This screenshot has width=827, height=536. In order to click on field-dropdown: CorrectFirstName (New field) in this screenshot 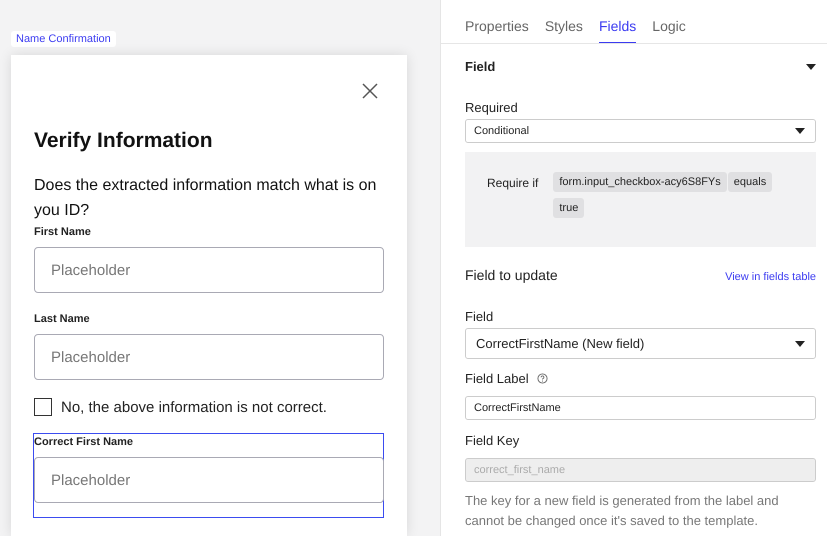, I will do `click(640, 343)`.